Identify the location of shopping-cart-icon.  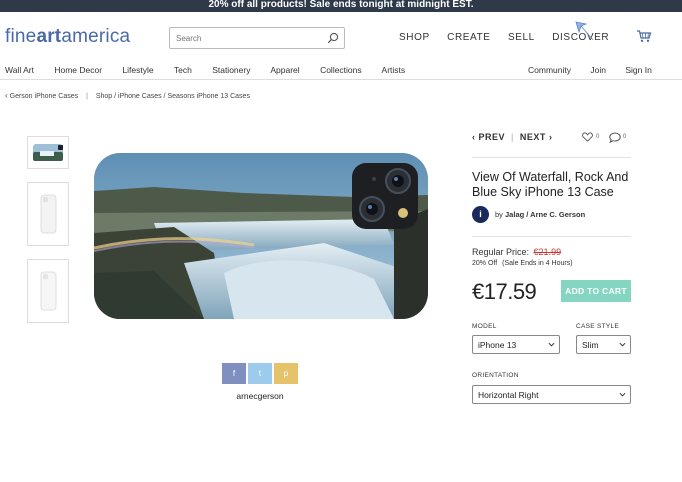
(644, 36).